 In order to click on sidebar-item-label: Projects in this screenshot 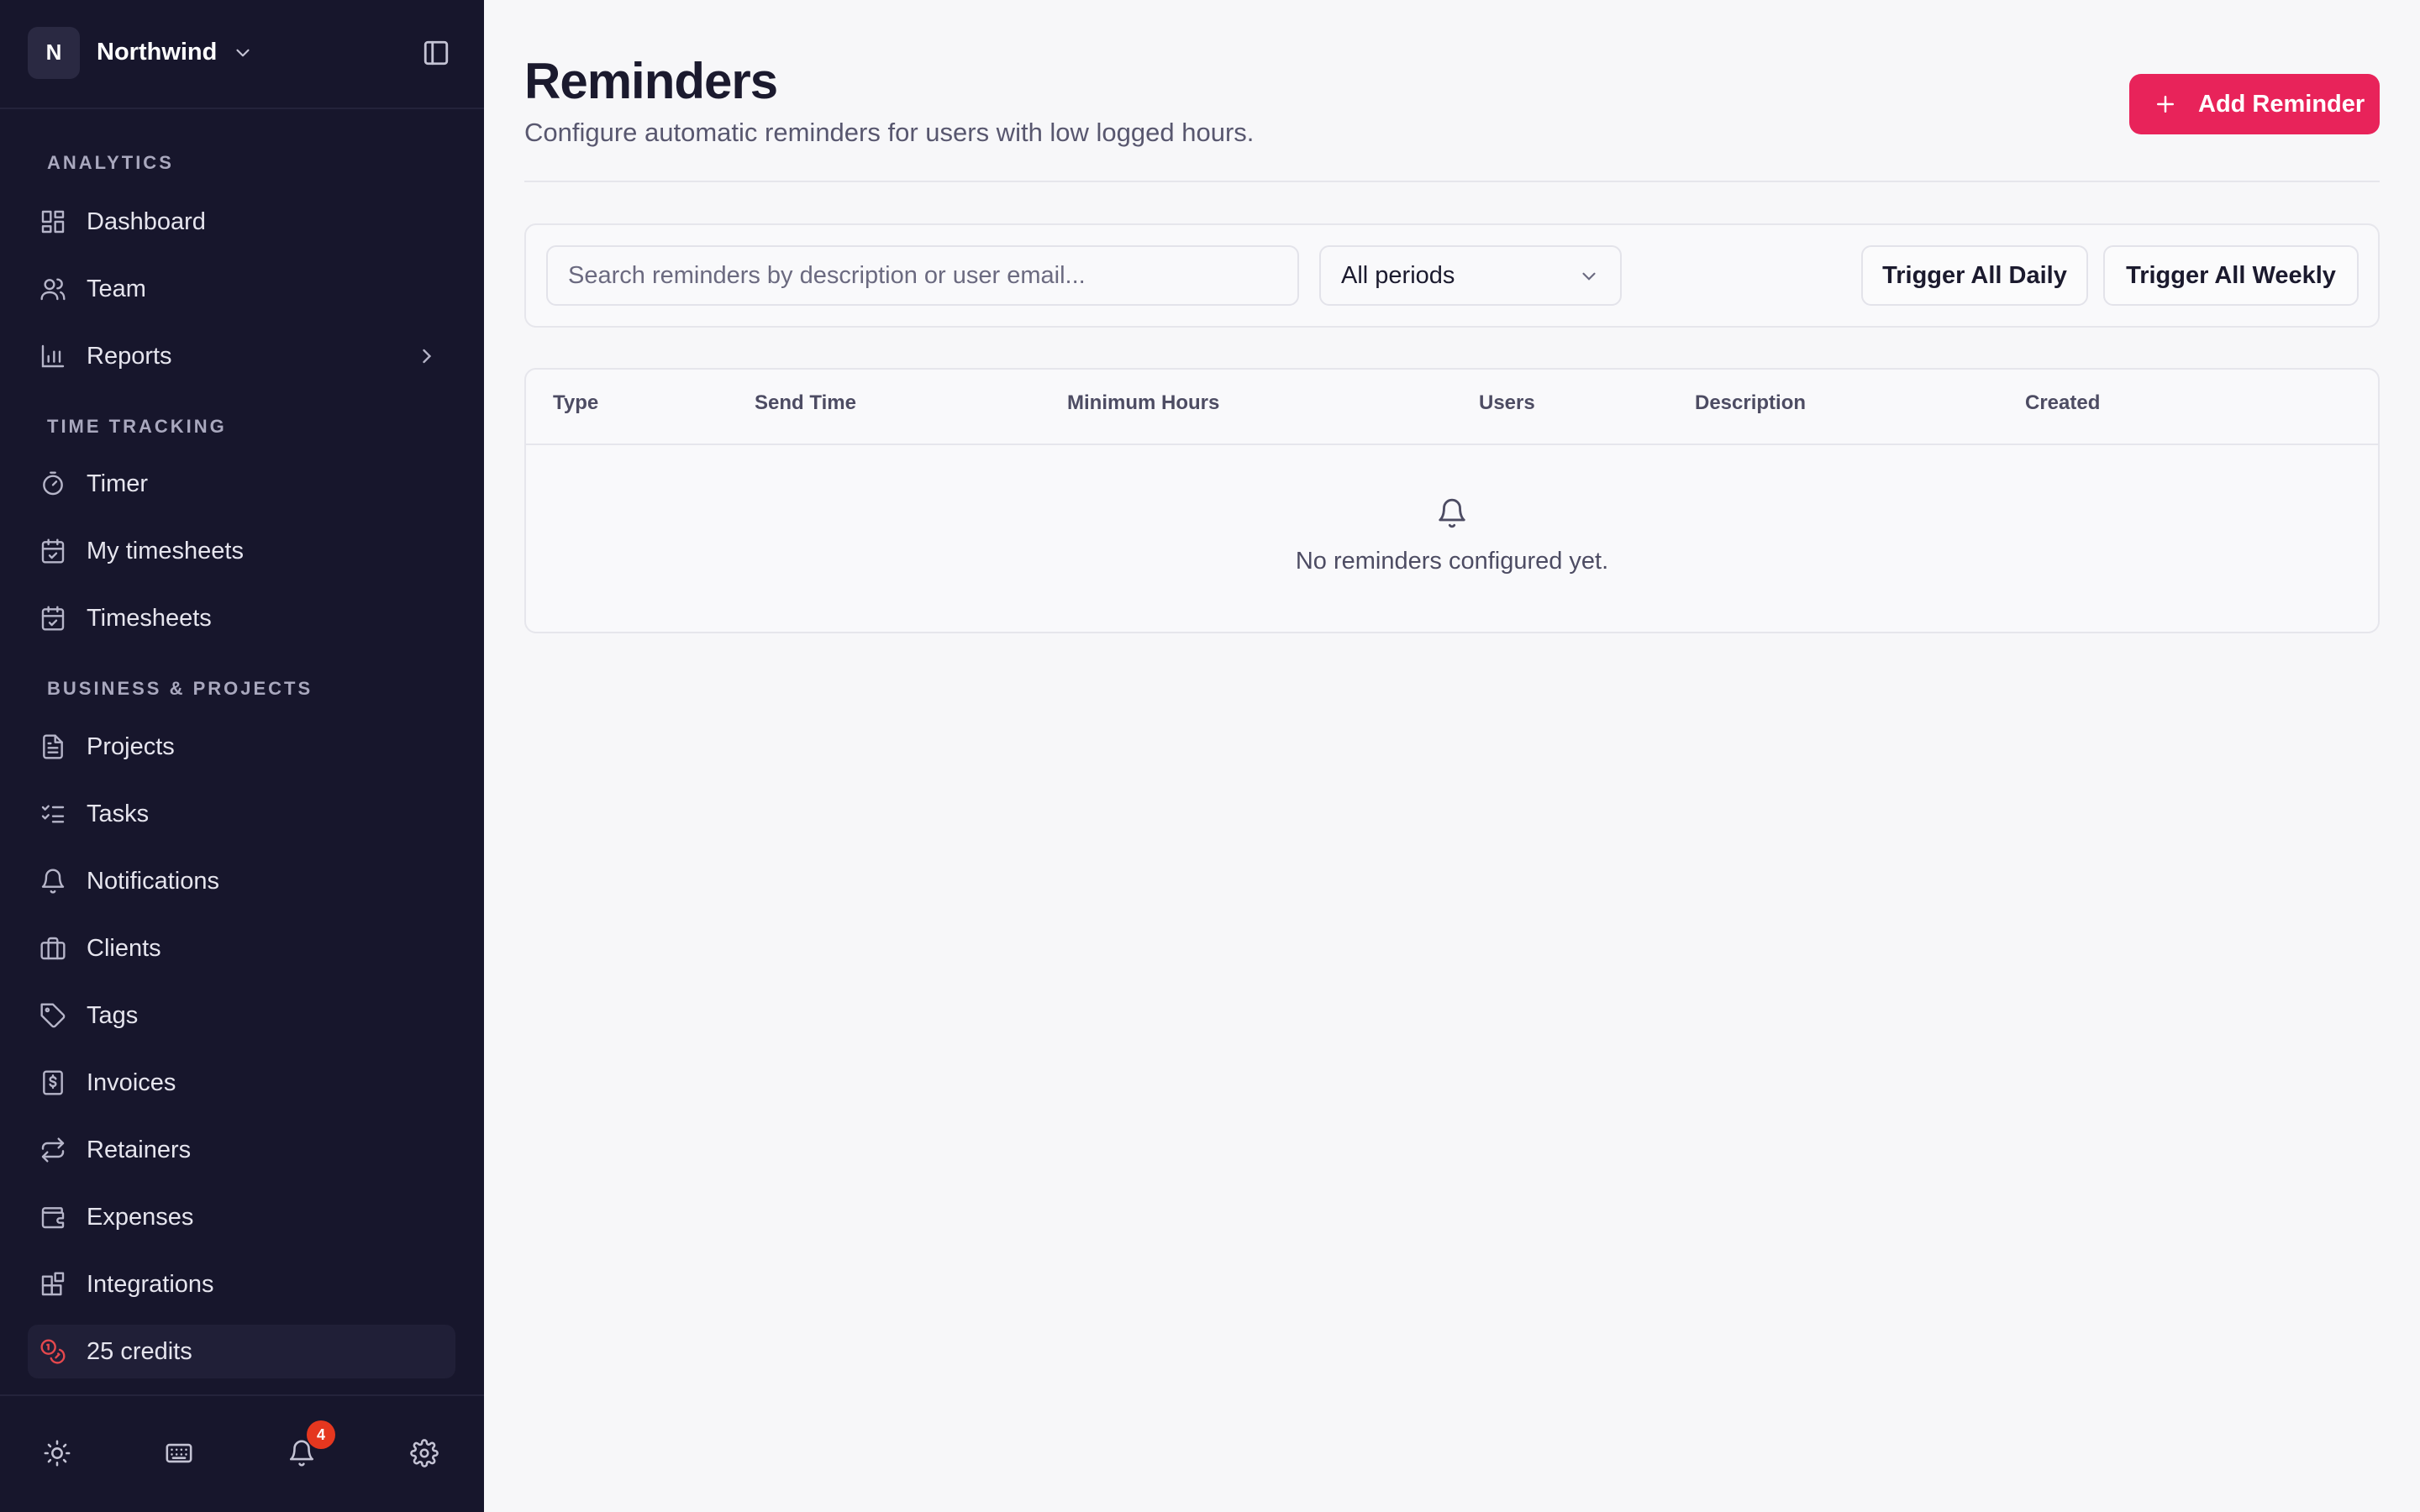, I will do `click(131, 746)`.